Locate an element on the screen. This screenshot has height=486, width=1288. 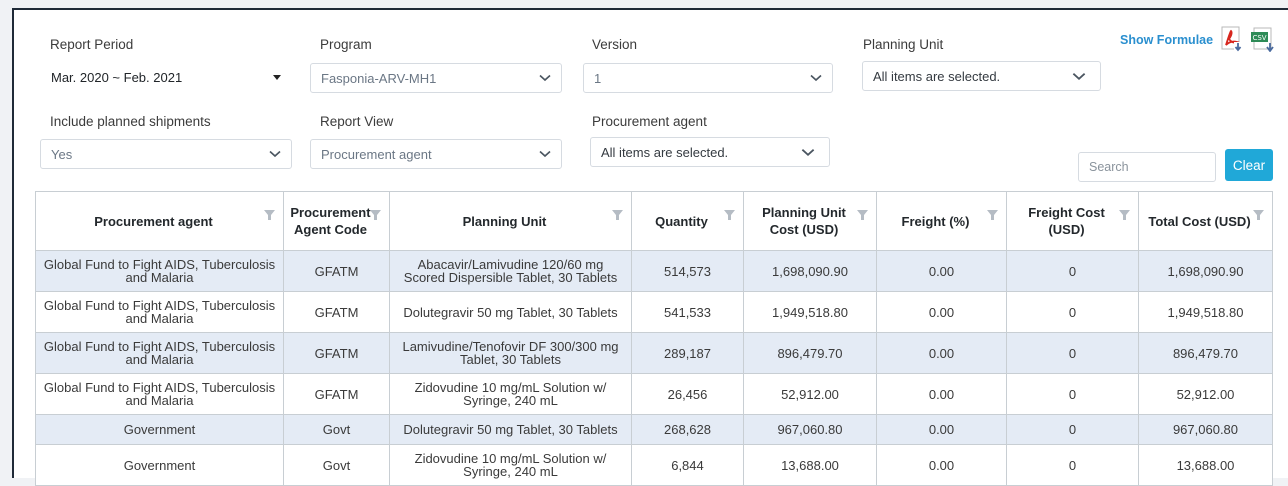
report-view-value: Procurement agent is located at coordinates (376, 154).